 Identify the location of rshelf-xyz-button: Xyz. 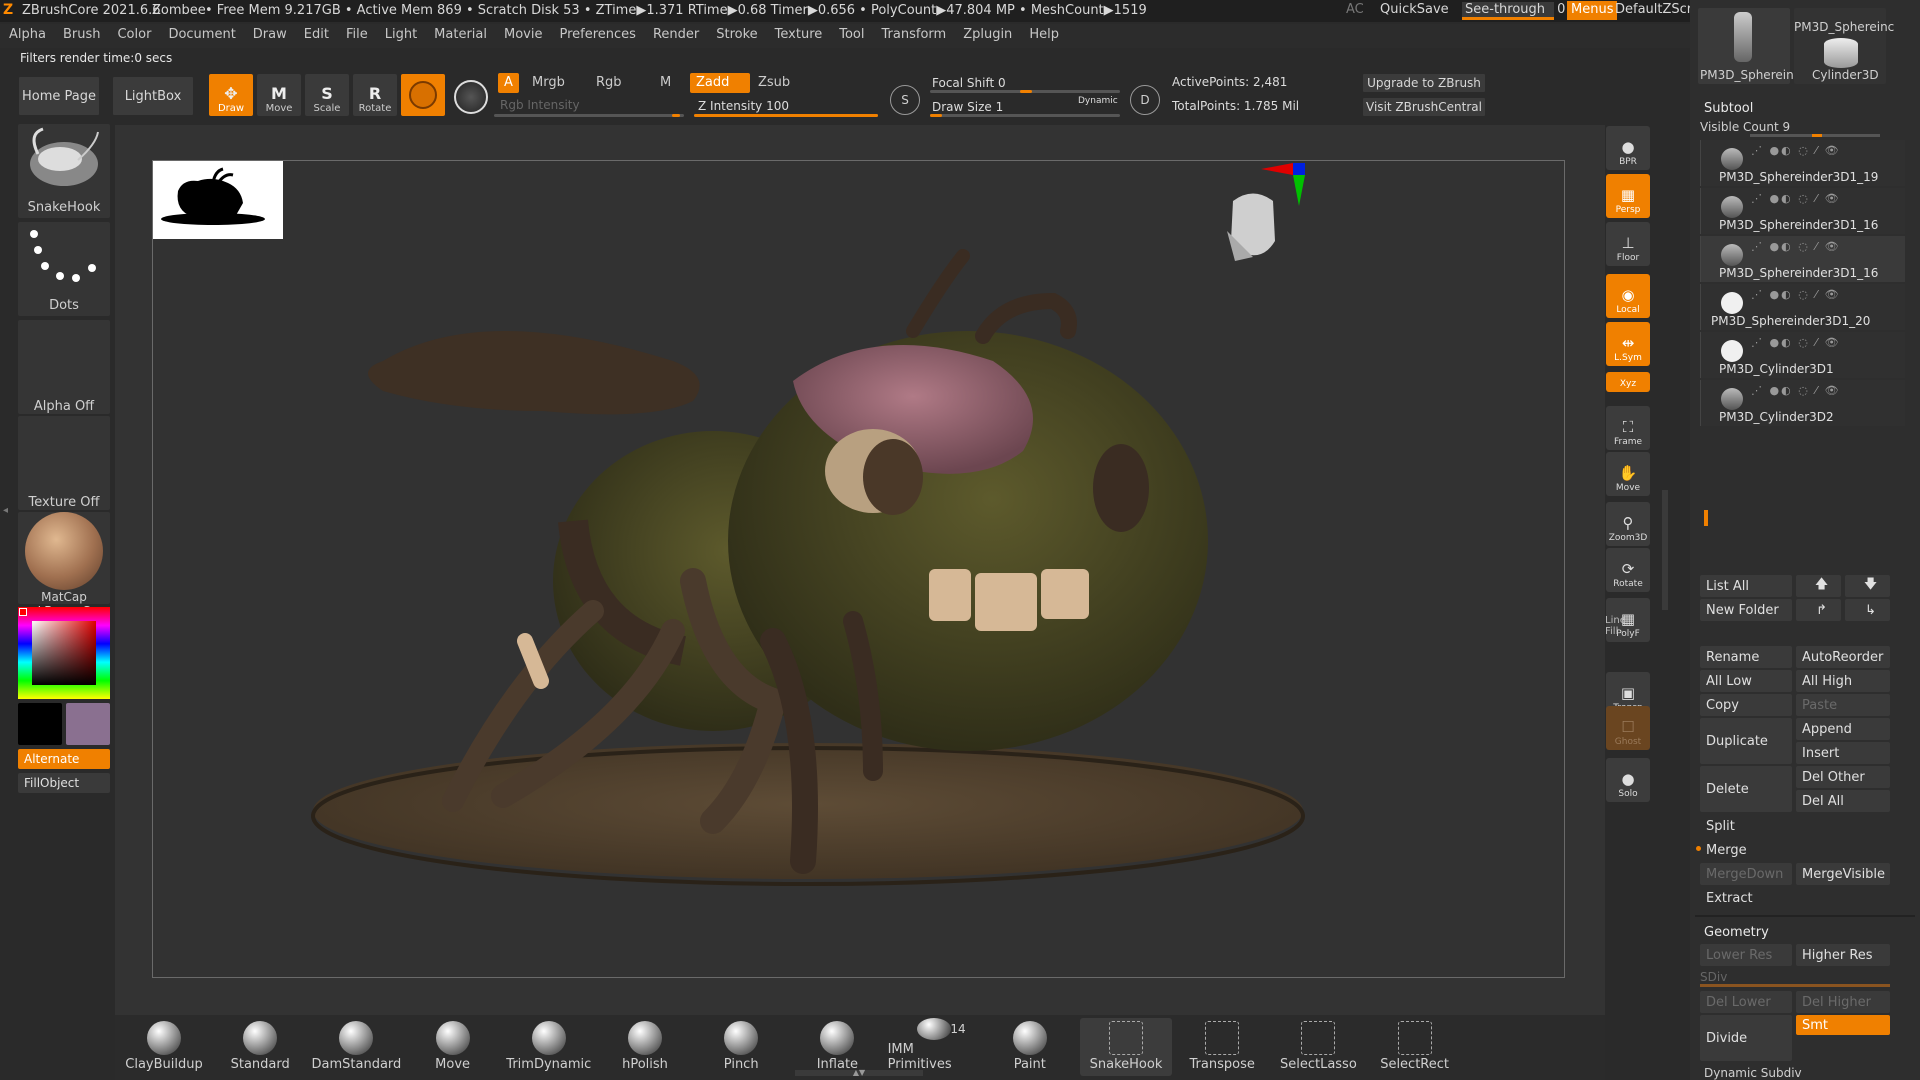
(1628, 382).